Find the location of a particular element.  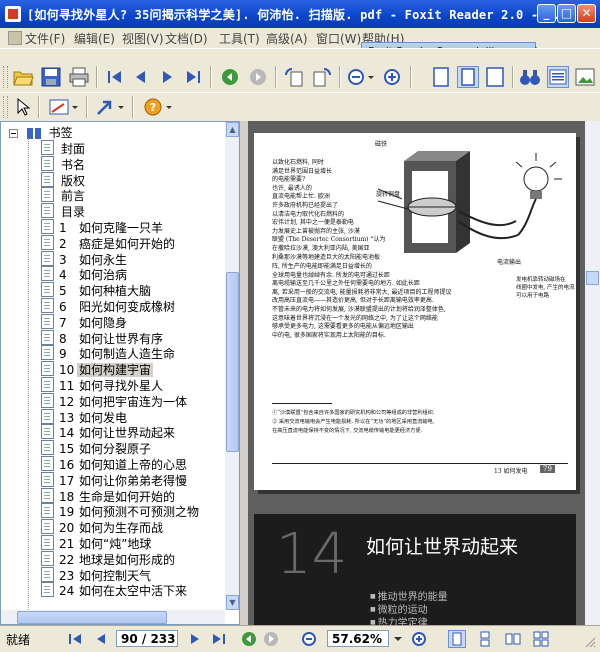

bookmark-item: 18 生命是如何开始的 is located at coordinates (109, 495).